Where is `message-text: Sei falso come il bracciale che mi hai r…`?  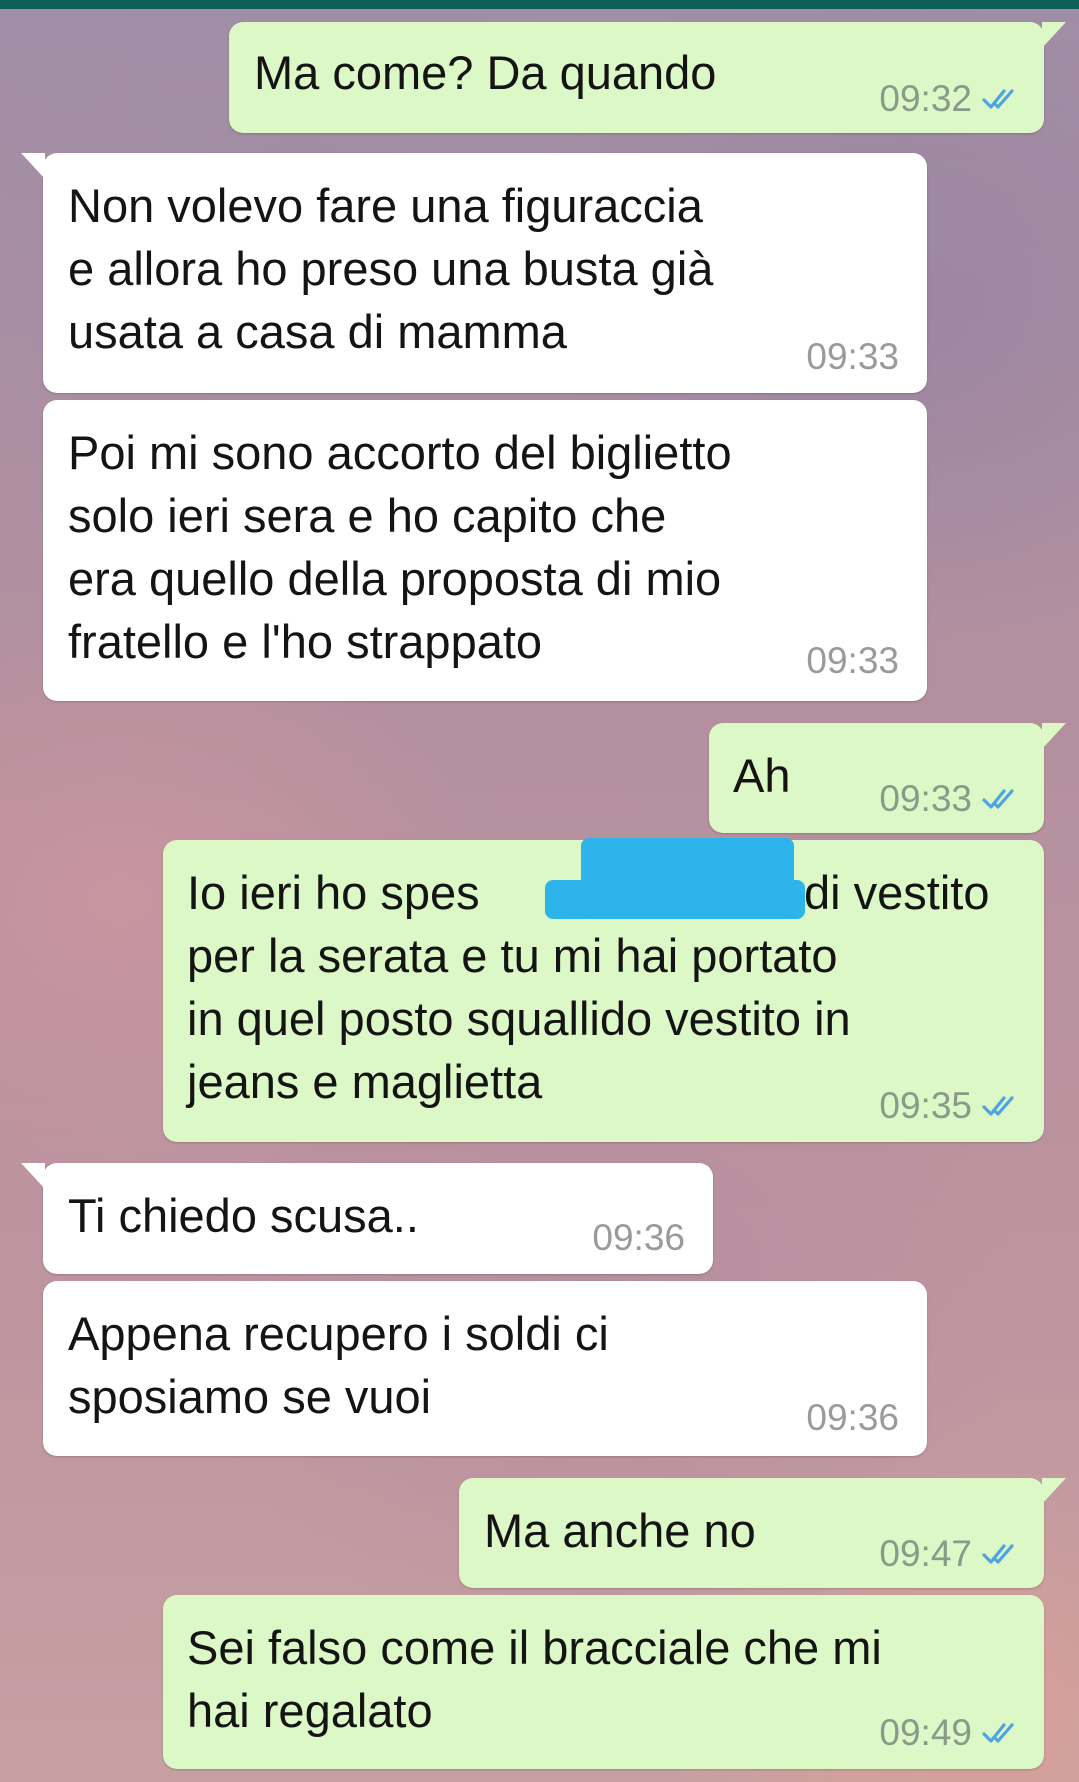 message-text: Sei falso come il bracciale che mi hai r… is located at coordinates (534, 1679).